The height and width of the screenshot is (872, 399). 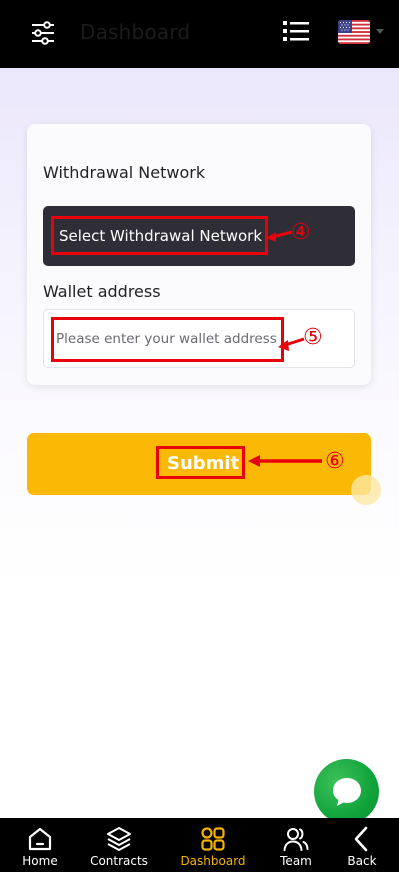 I want to click on chat-bubble-icon, so click(x=347, y=792).